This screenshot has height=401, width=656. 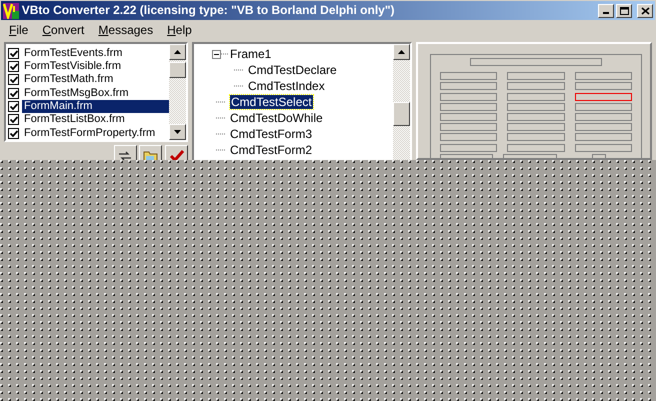 What do you see at coordinates (11, 10) in the screenshot?
I see `app-icon` at bounding box center [11, 10].